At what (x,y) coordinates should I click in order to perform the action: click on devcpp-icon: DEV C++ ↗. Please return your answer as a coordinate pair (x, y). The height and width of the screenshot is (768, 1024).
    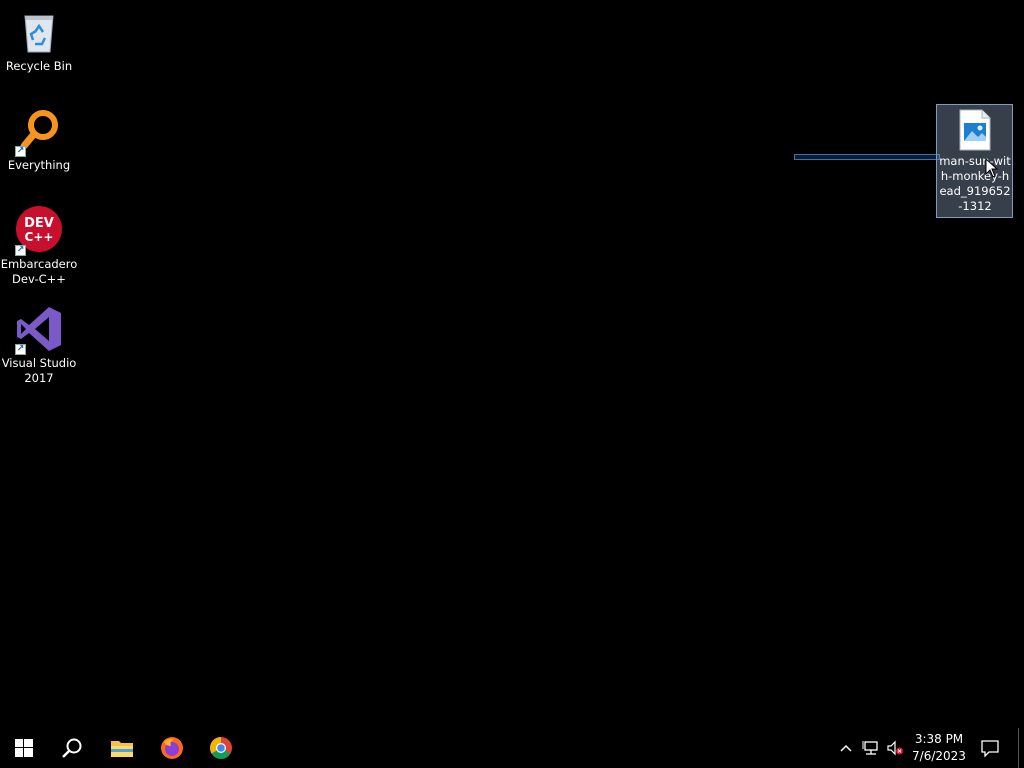
    Looking at the image, I should click on (39, 231).